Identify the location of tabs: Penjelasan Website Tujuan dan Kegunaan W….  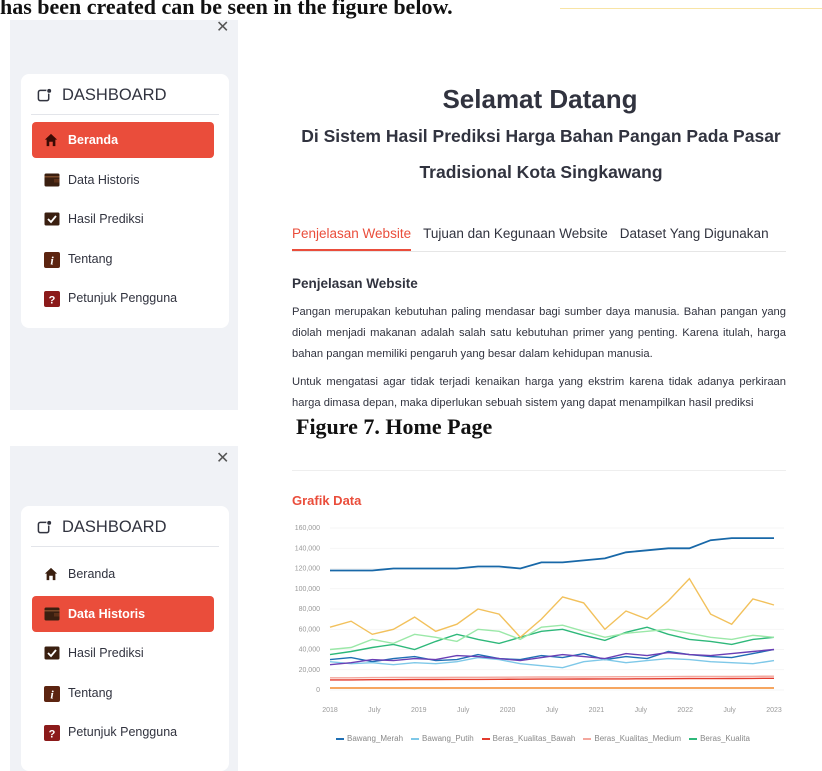
(539, 239).